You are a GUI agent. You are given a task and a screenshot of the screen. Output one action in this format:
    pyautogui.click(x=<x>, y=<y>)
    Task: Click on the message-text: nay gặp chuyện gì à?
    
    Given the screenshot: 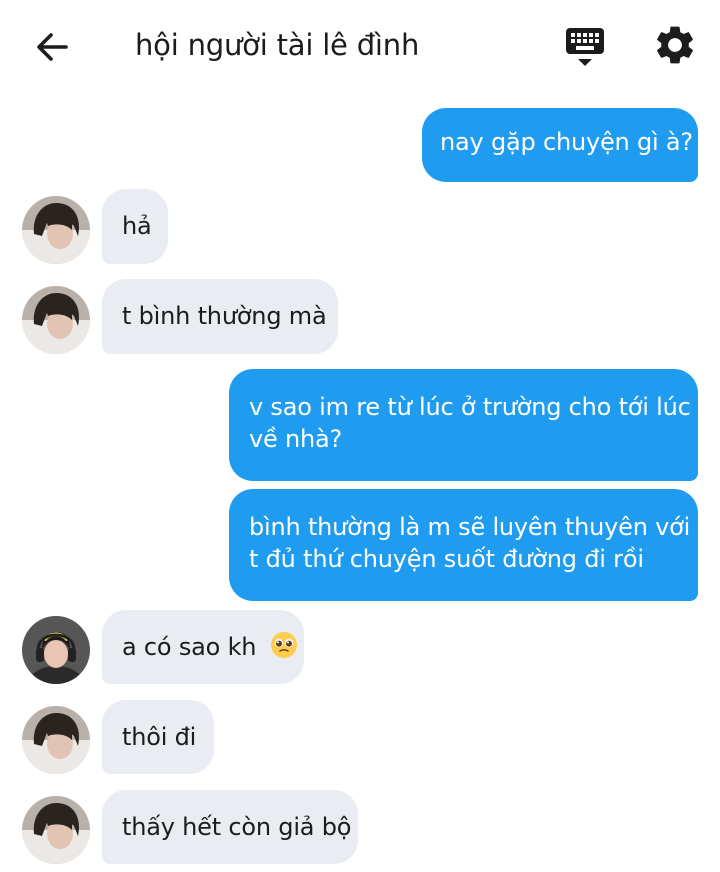 What is the action you would take?
    pyautogui.click(x=566, y=142)
    